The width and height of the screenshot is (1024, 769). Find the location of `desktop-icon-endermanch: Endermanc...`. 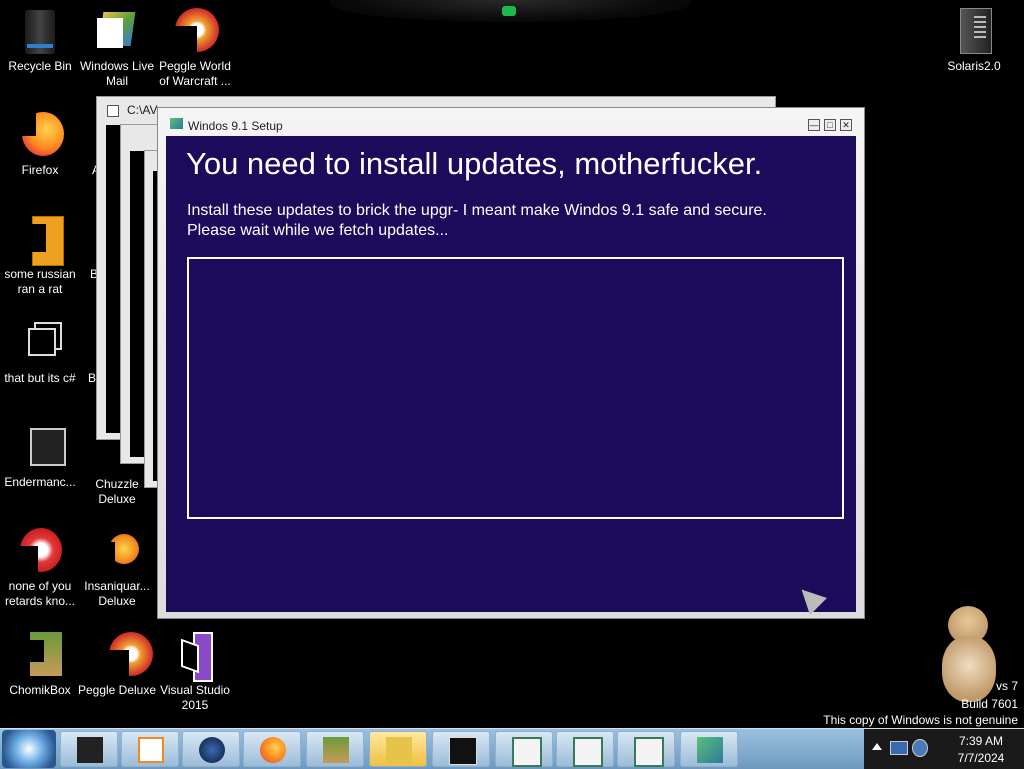

desktop-icon-endermanch: Endermanc... is located at coordinates (40, 457).